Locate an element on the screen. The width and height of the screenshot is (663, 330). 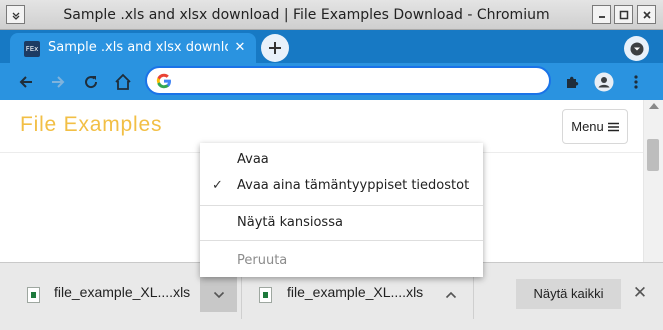
checkmark-icon: ✓ is located at coordinates (217, 185).